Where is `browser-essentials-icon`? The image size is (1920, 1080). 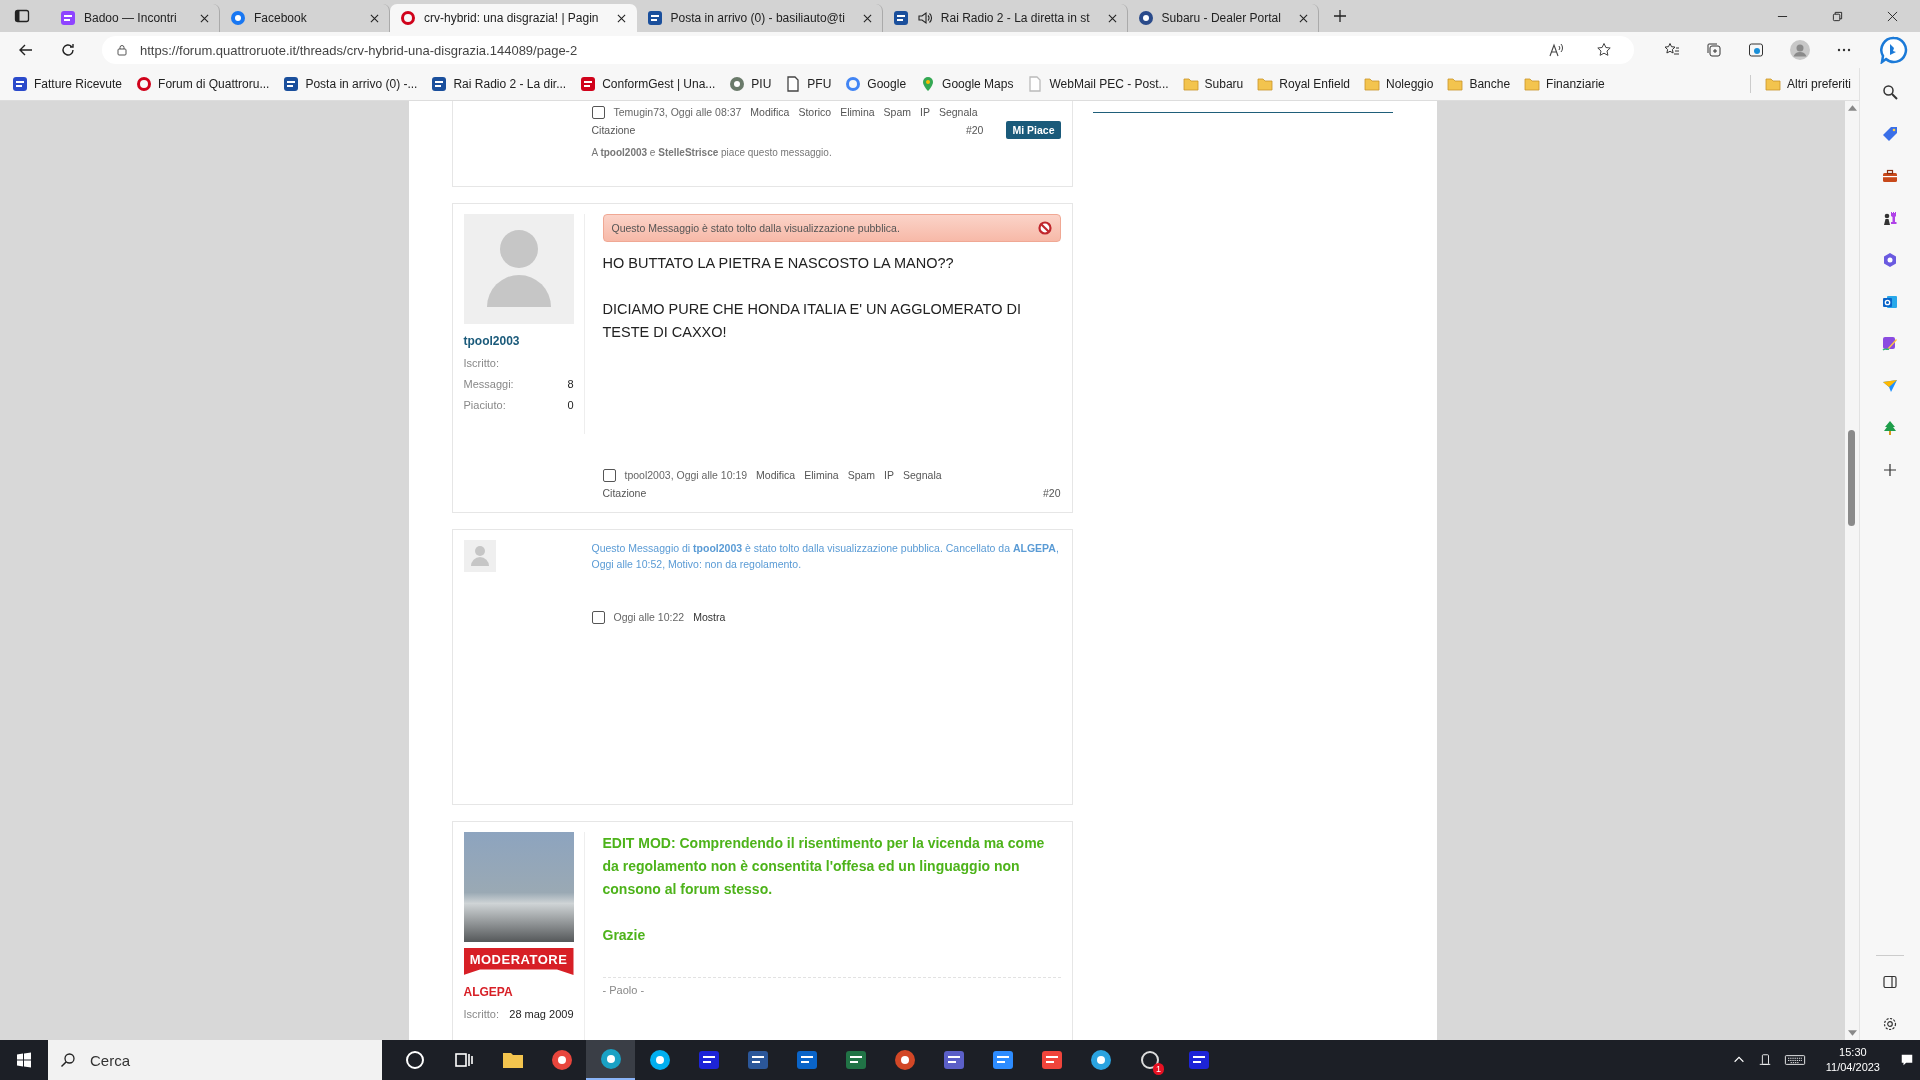
browser-essentials-icon is located at coordinates (1756, 50).